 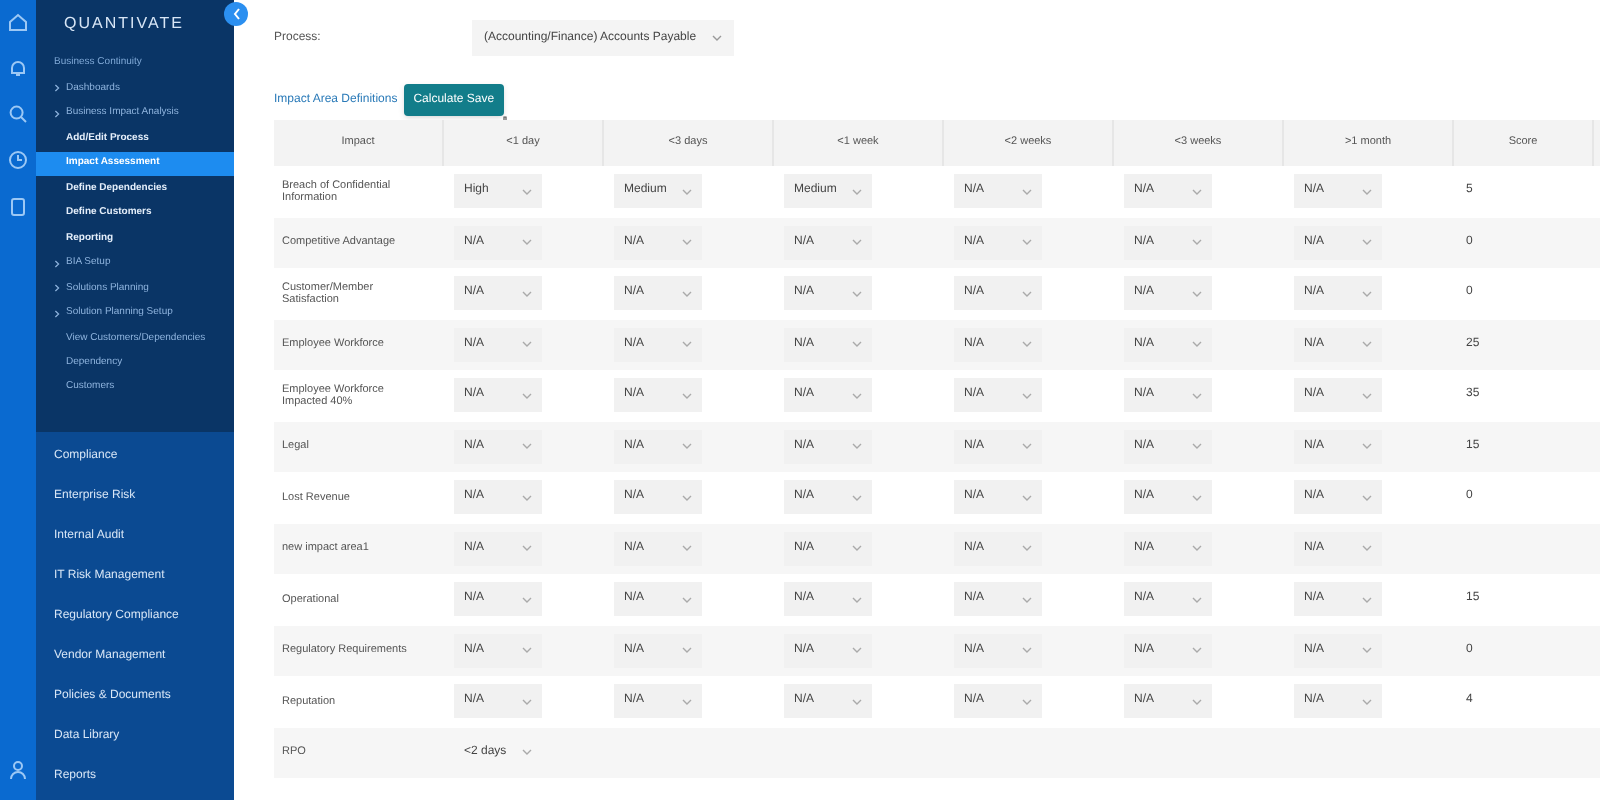 What do you see at coordinates (18, 68) in the screenshot?
I see `bell-icon` at bounding box center [18, 68].